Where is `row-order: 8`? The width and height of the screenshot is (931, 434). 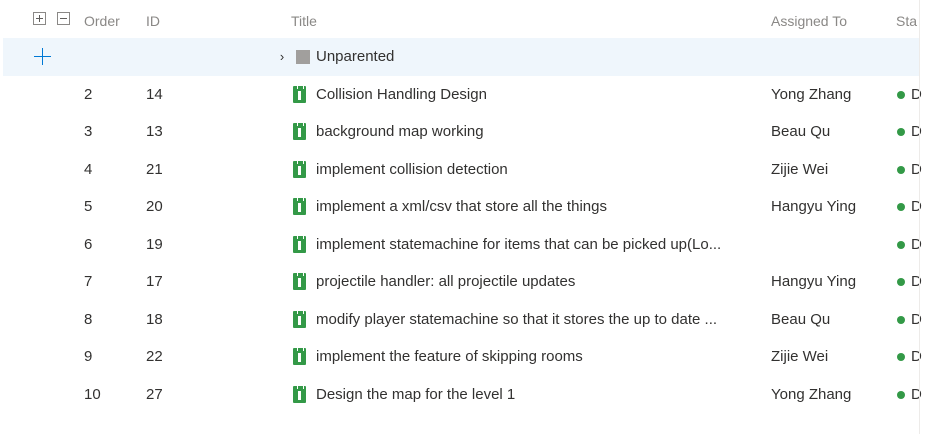
row-order: 8 is located at coordinates (88, 319).